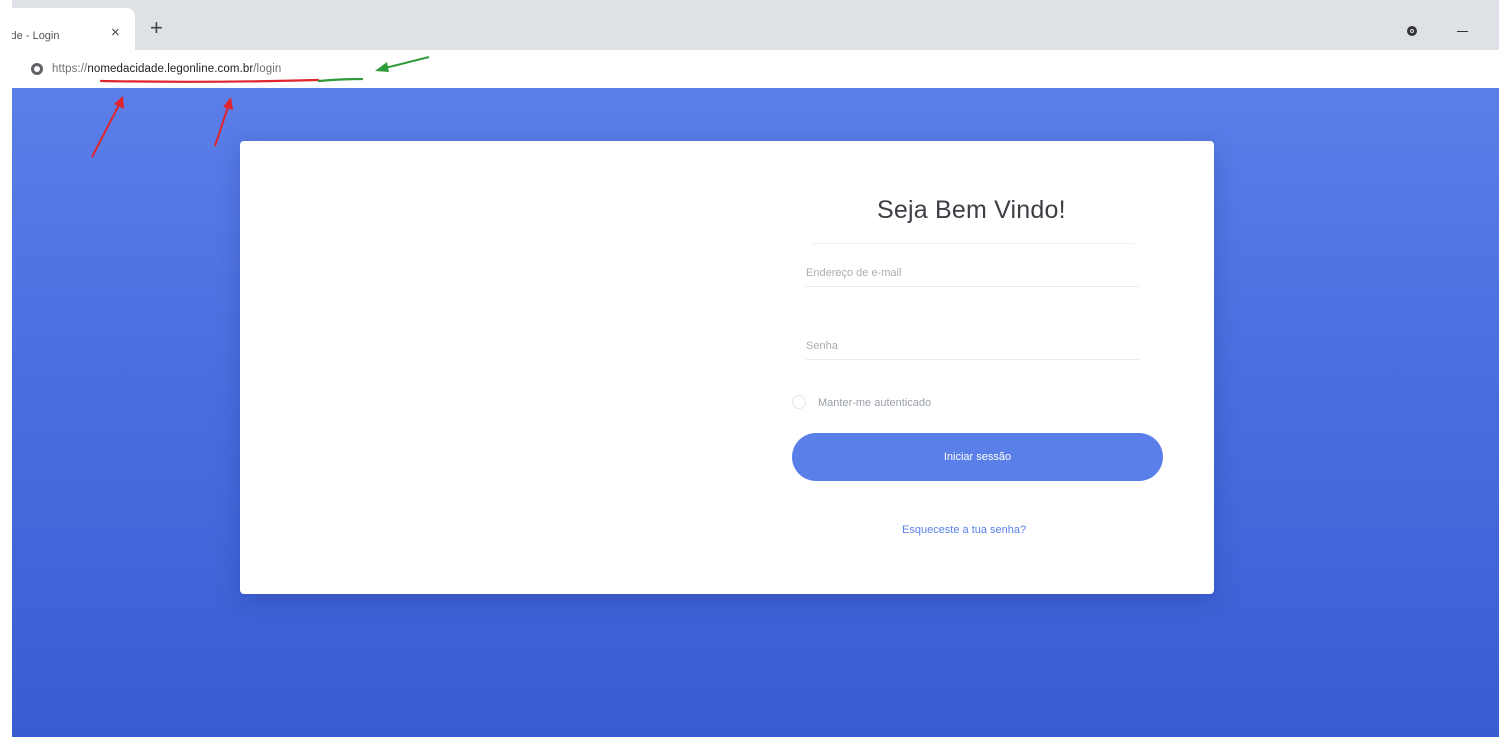  I want to click on url-scheme: https://, so click(70, 69).